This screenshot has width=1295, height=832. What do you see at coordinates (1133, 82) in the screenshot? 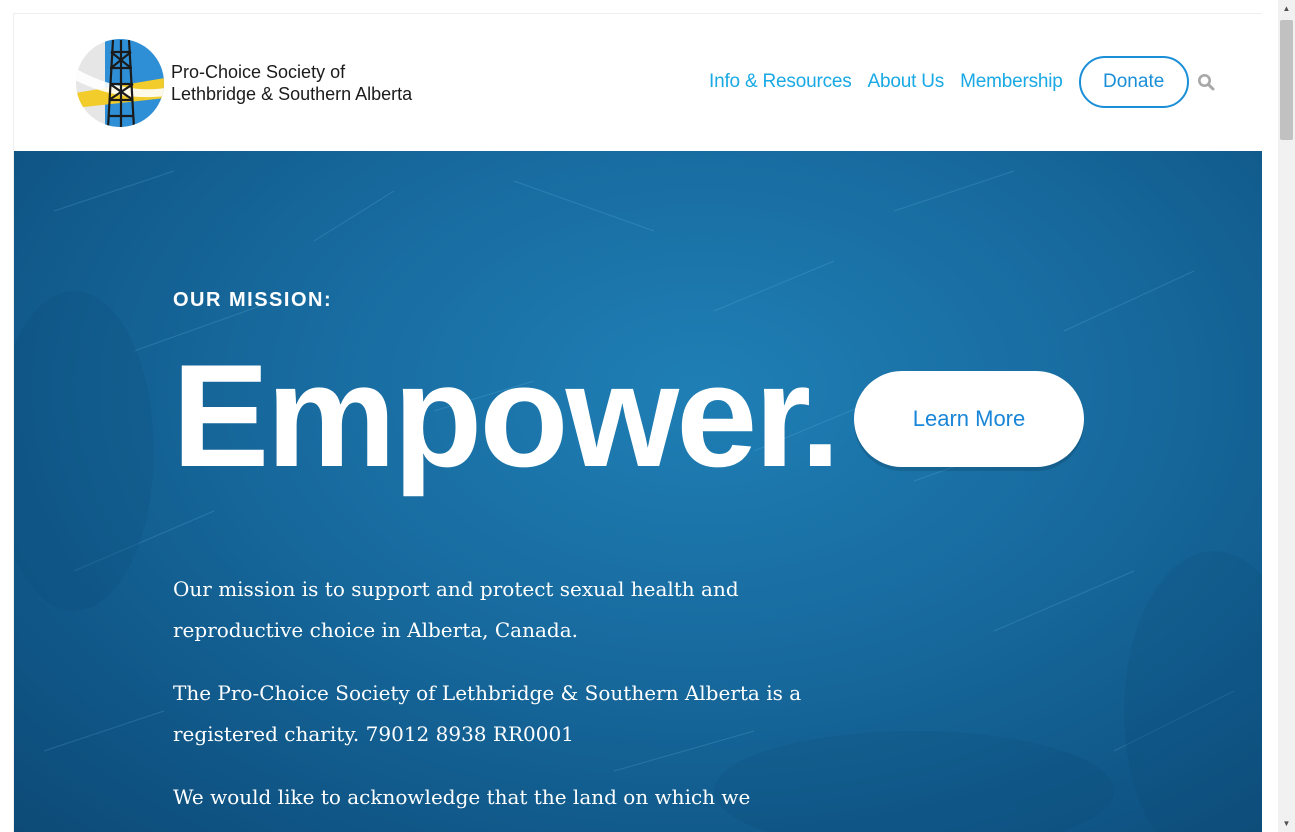
I see `donate-button: Donate` at bounding box center [1133, 82].